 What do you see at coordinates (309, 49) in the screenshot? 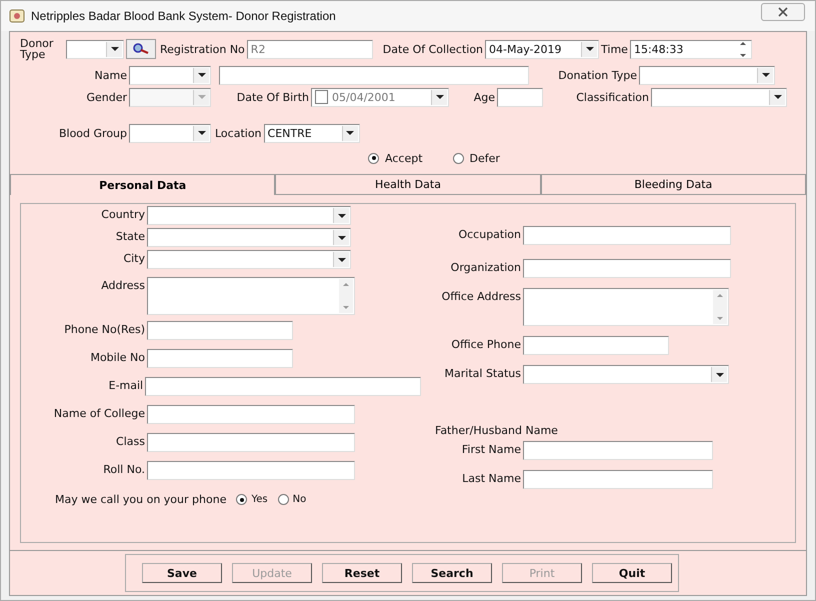
I see `registration-no-field: R2` at bounding box center [309, 49].